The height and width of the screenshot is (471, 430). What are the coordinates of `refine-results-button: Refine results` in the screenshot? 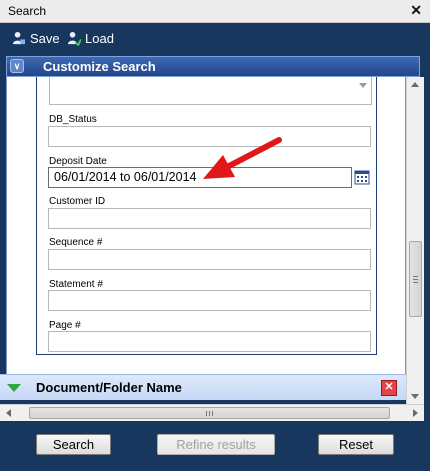 It's located at (216, 444).